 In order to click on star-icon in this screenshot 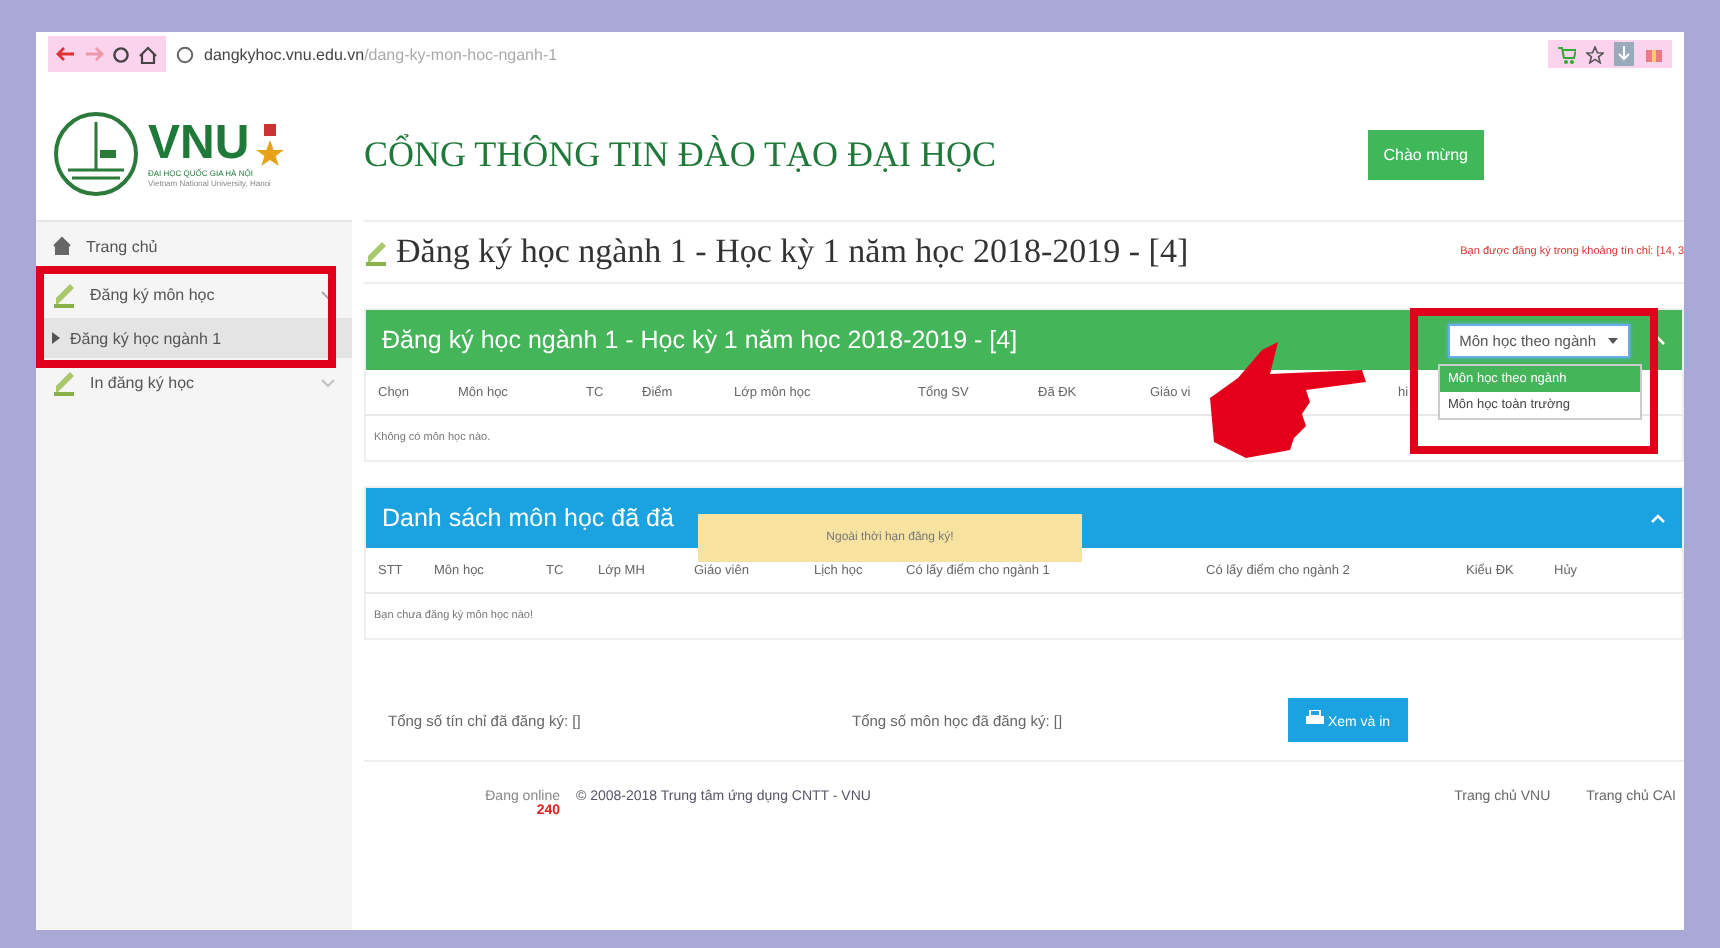, I will do `click(1595, 54)`.